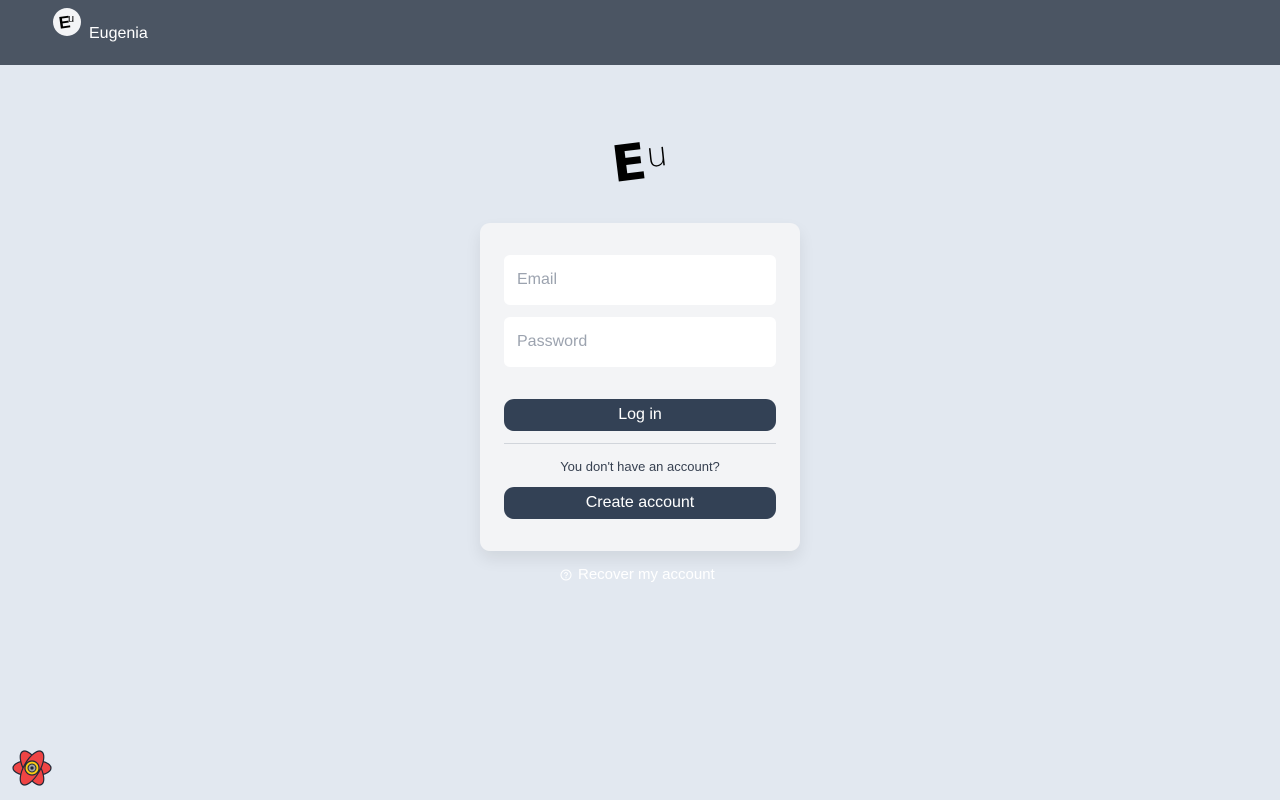 This screenshot has height=800, width=1280. What do you see at coordinates (640, 503) in the screenshot?
I see `create-account-button: Create account` at bounding box center [640, 503].